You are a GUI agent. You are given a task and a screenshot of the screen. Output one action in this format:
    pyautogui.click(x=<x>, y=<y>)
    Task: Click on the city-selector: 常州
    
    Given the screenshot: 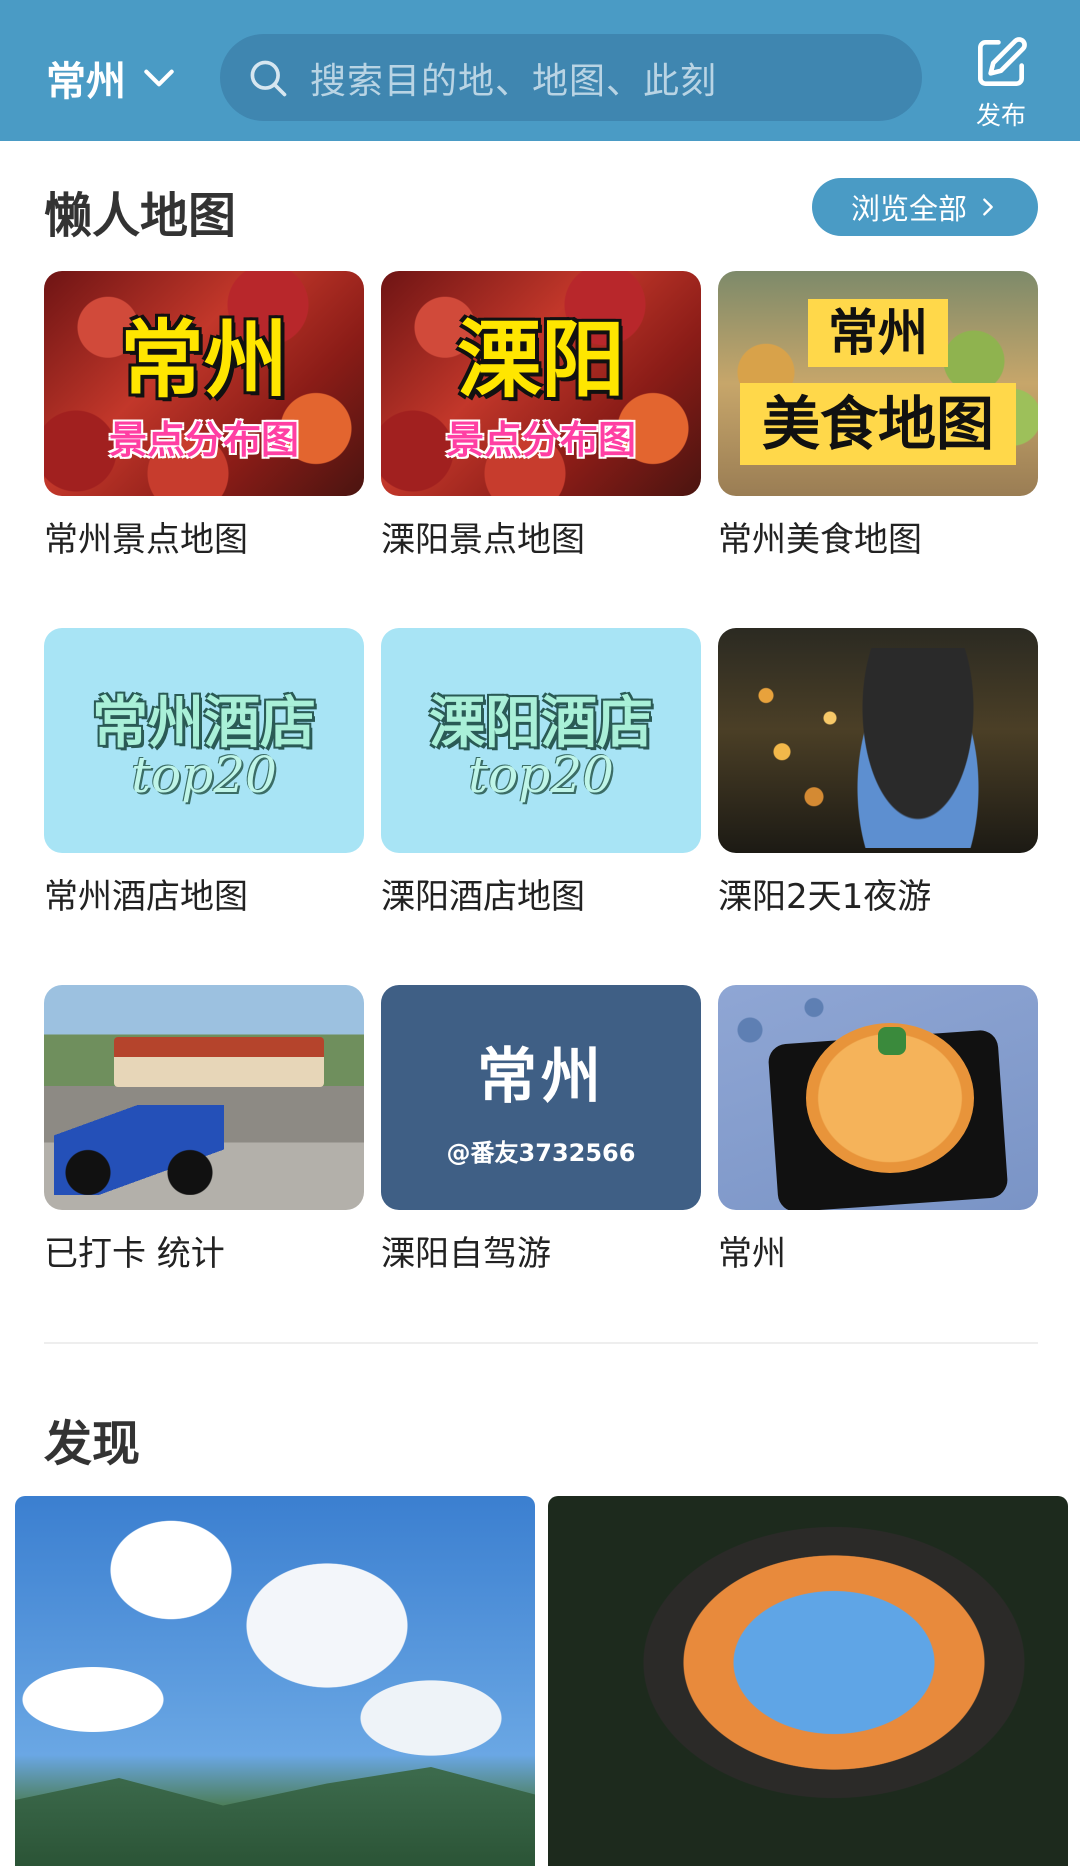 What is the action you would take?
    pyautogui.click(x=112, y=78)
    